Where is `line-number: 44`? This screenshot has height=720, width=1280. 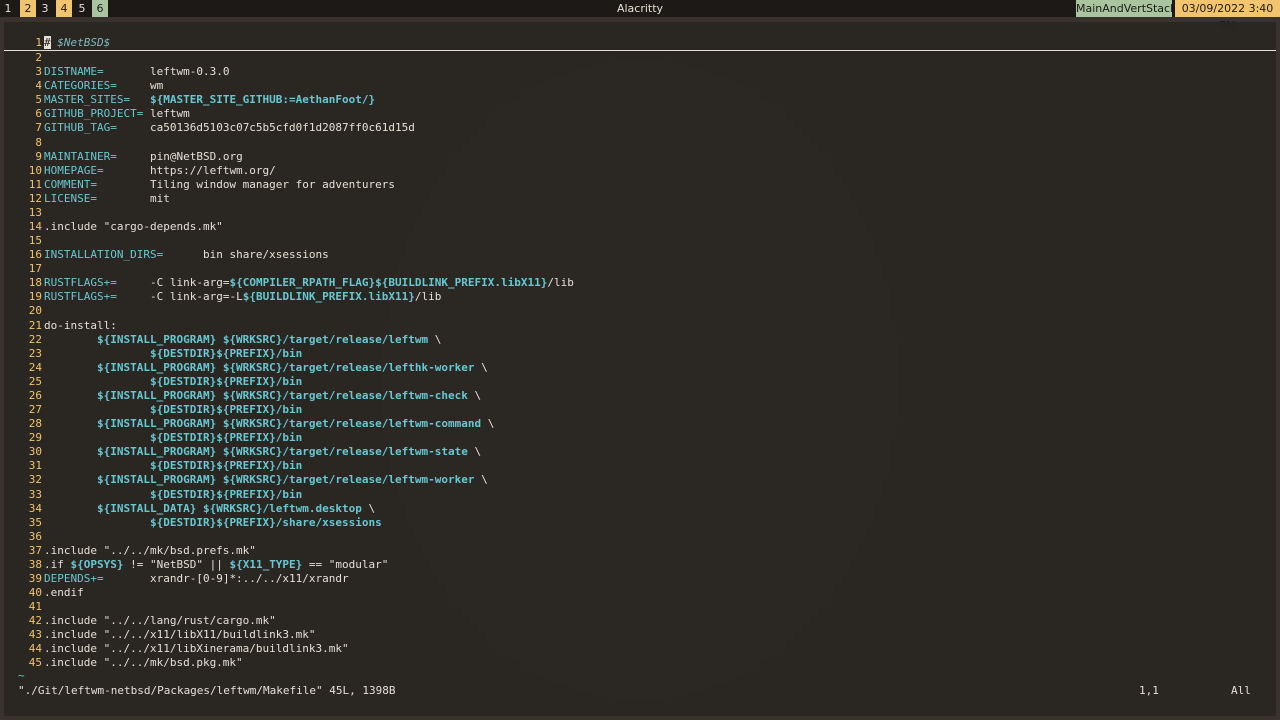 line-number: 44 is located at coordinates (35, 649).